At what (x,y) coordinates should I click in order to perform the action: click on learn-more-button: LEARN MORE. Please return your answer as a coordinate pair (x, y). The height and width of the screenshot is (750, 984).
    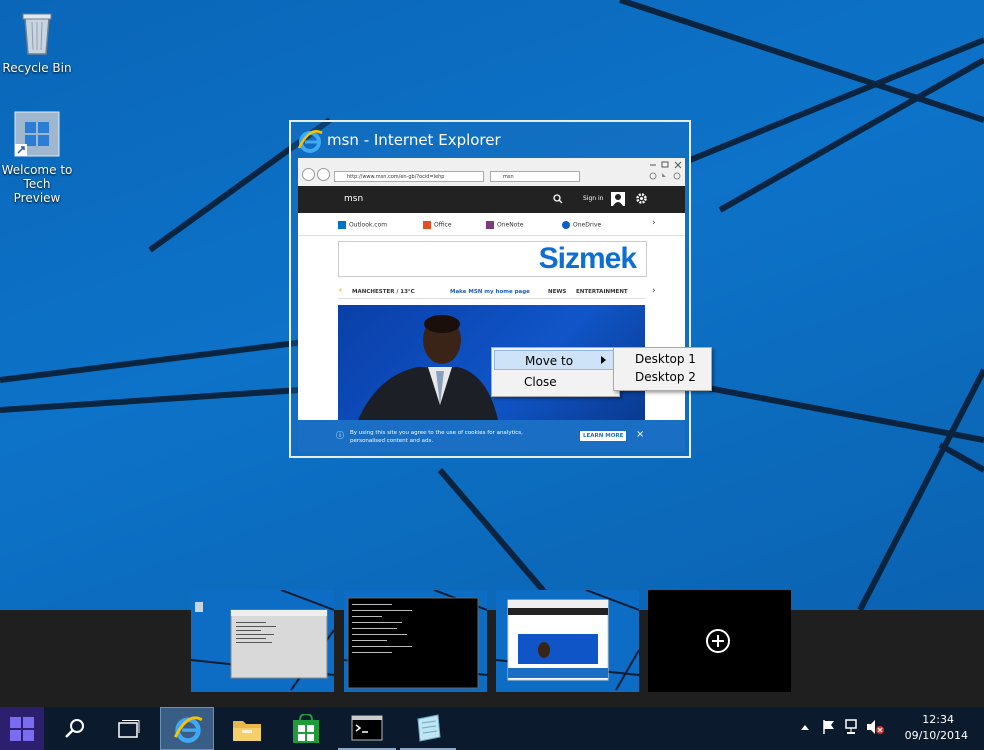
    Looking at the image, I should click on (603, 436).